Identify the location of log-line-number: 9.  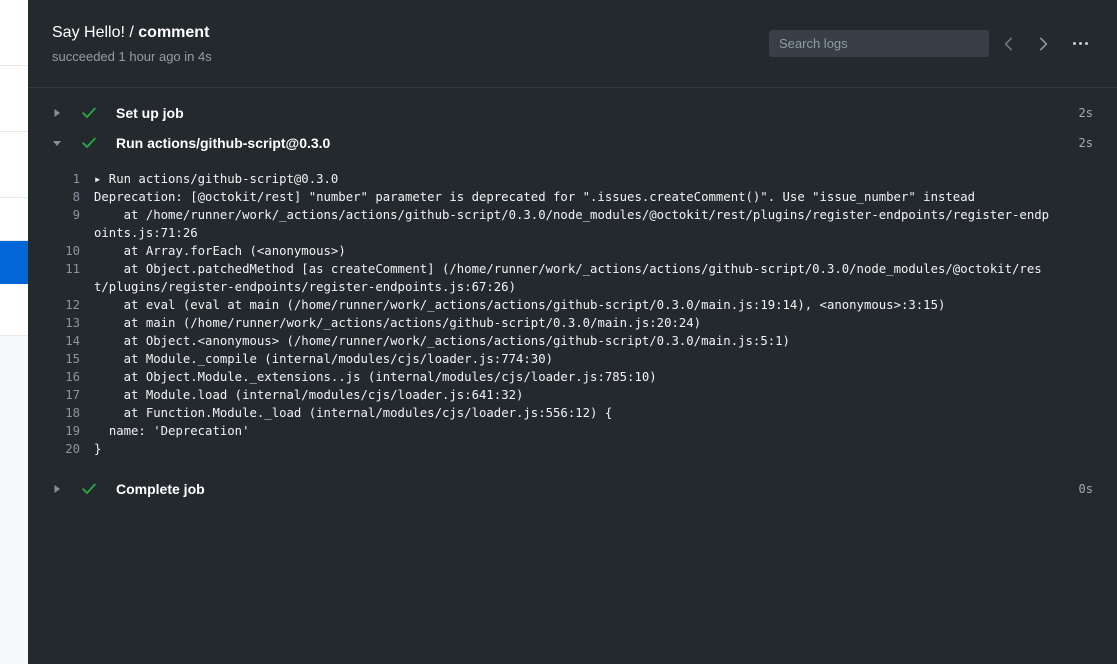
(76, 215).